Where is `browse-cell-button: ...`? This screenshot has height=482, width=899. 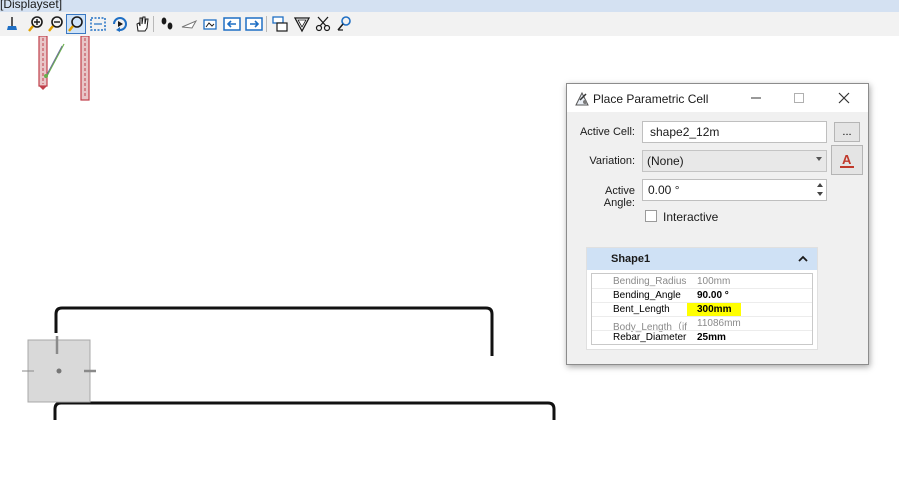
browse-cell-button: ... is located at coordinates (847, 132).